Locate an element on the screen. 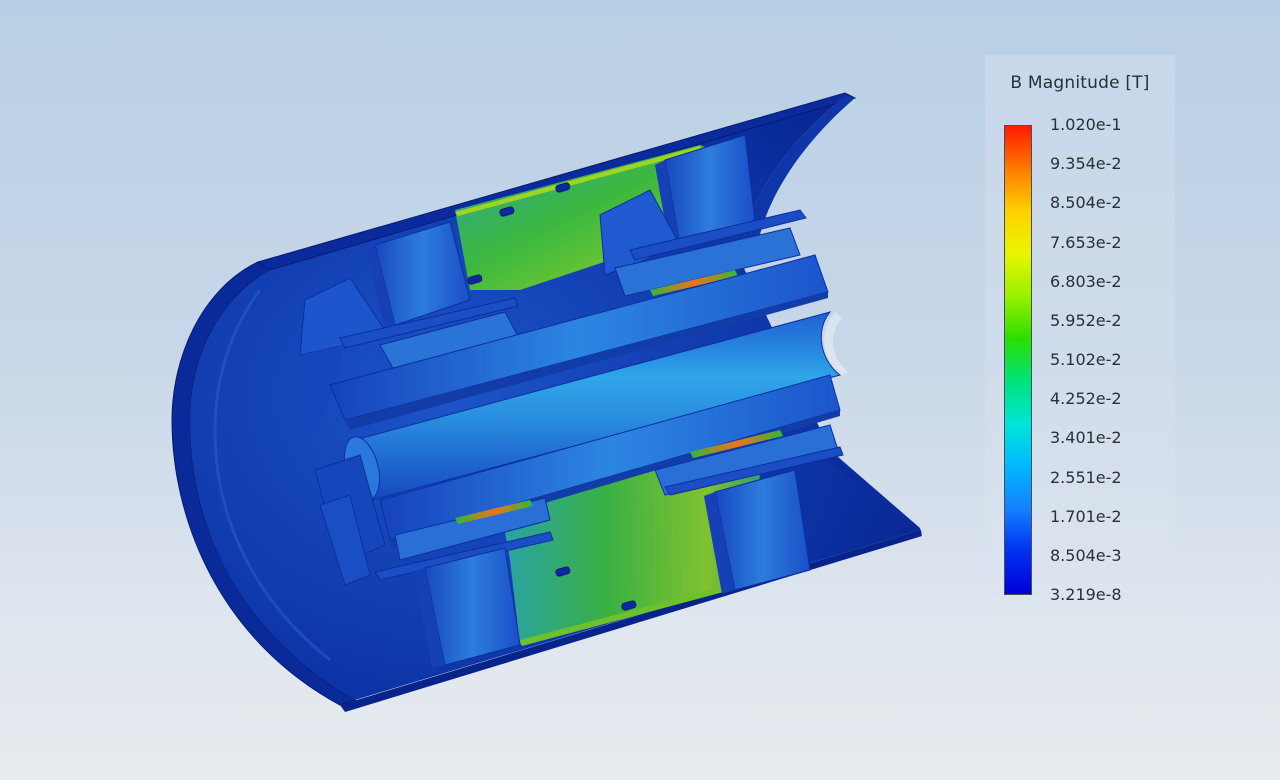 The image size is (1280, 780). legend-label: 3.401e-2 is located at coordinates (1086, 438).